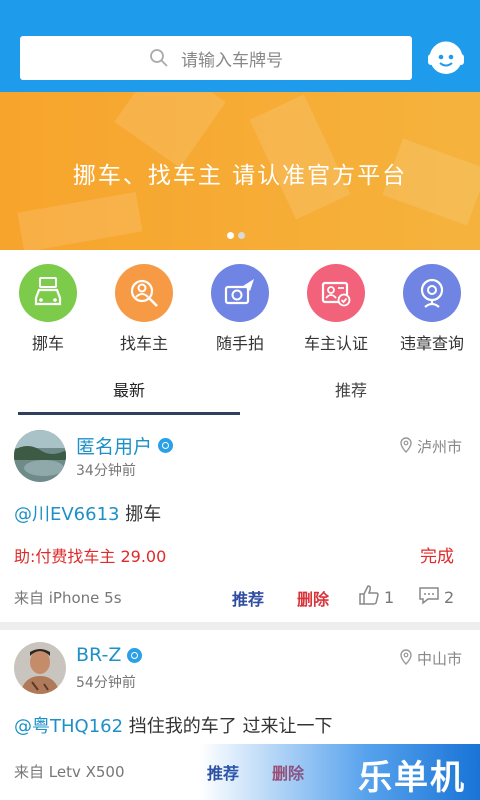 The image size is (480, 800). I want to click on post-content: @粤THQ162 挡住我的车了 过来让一下, so click(173, 725).